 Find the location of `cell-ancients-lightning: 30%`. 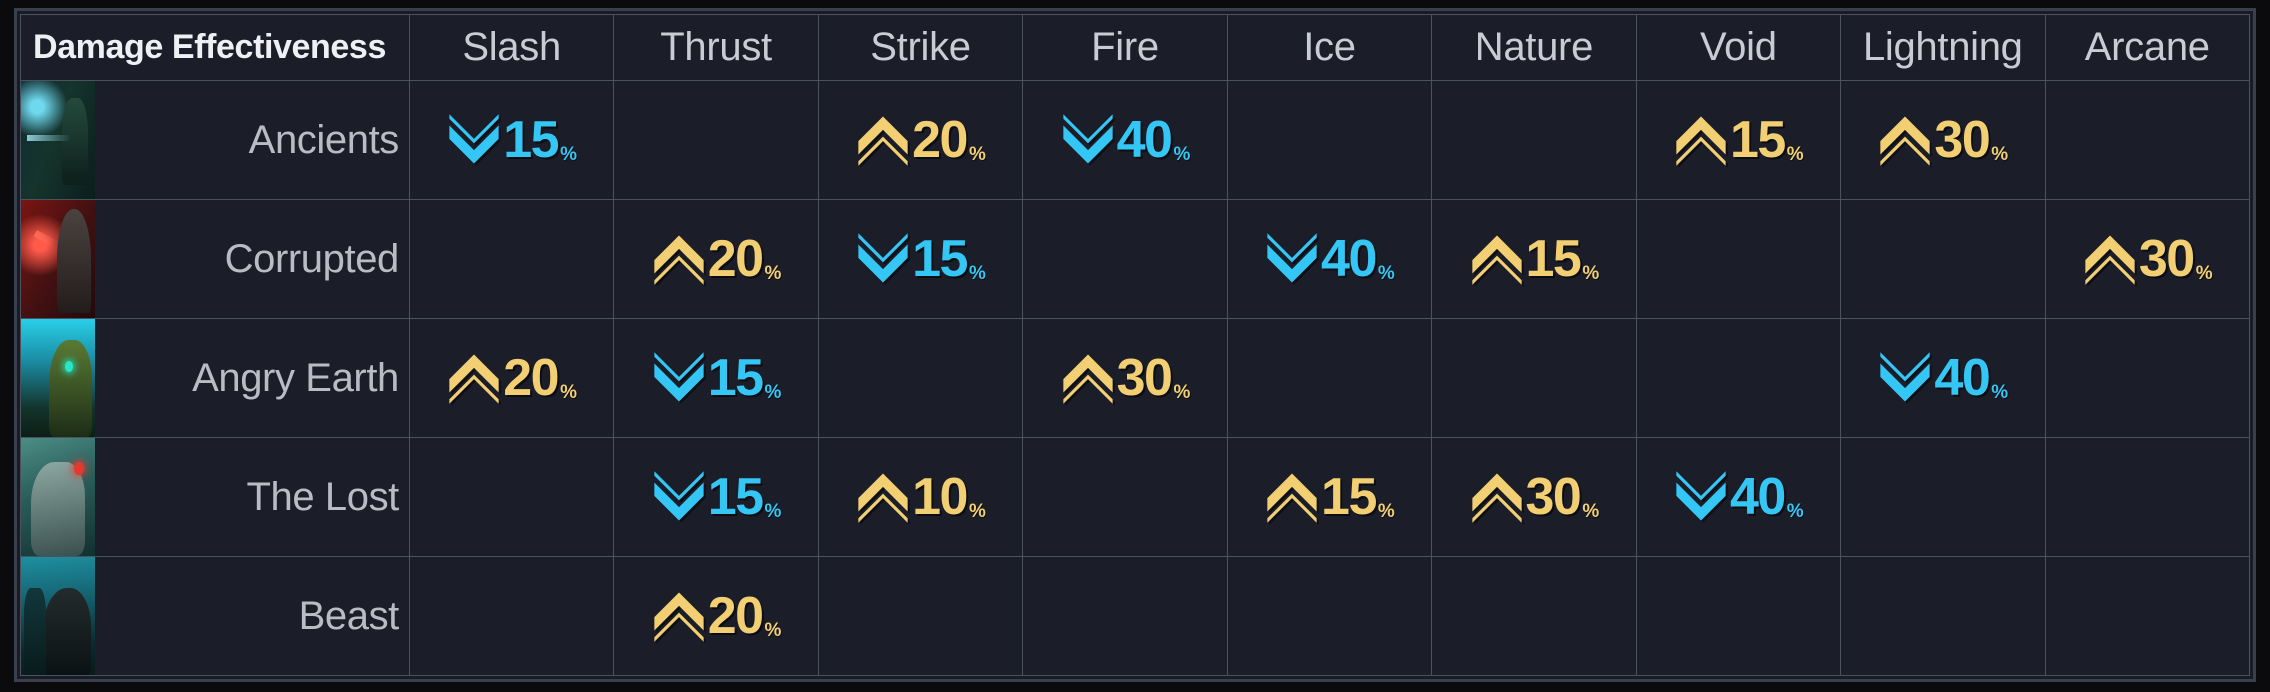

cell-ancients-lightning: 30% is located at coordinates (1943, 140).